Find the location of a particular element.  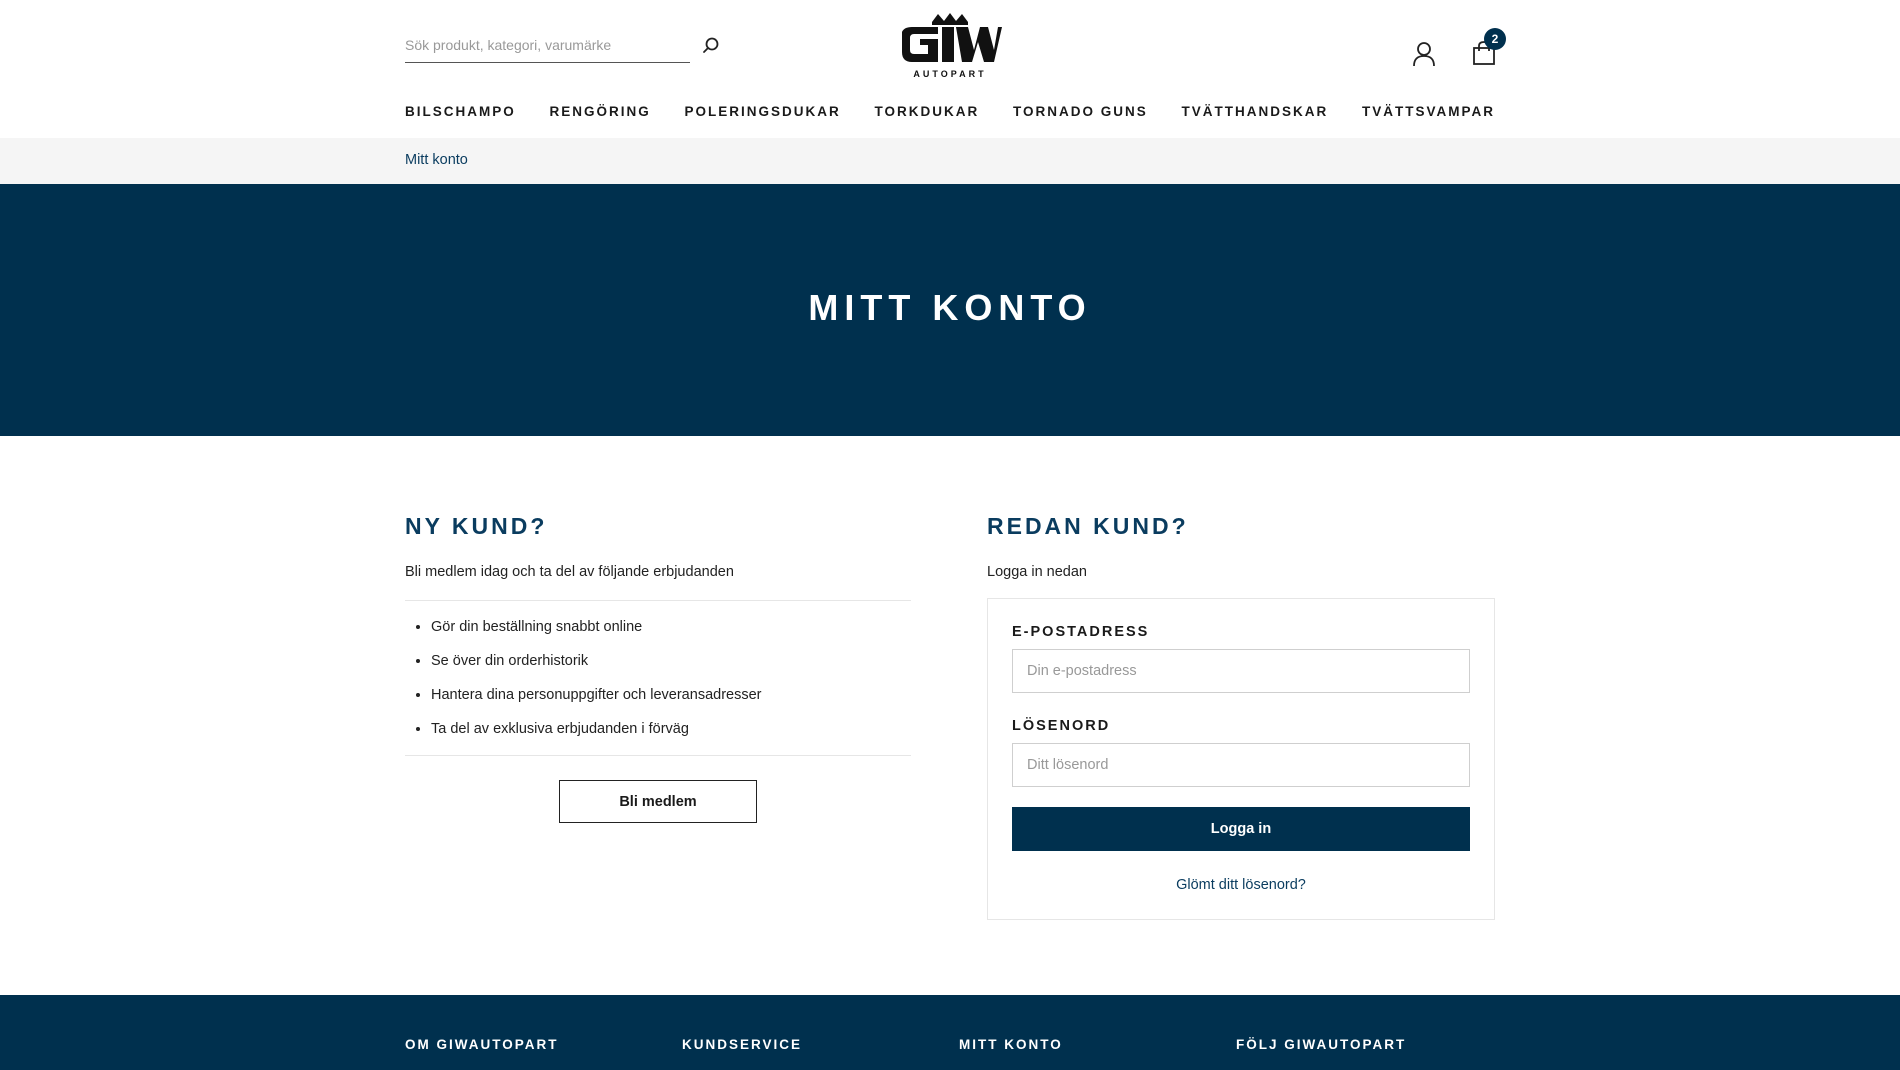

nav-item-rengoring: RENGÖRING is located at coordinates (599, 111).